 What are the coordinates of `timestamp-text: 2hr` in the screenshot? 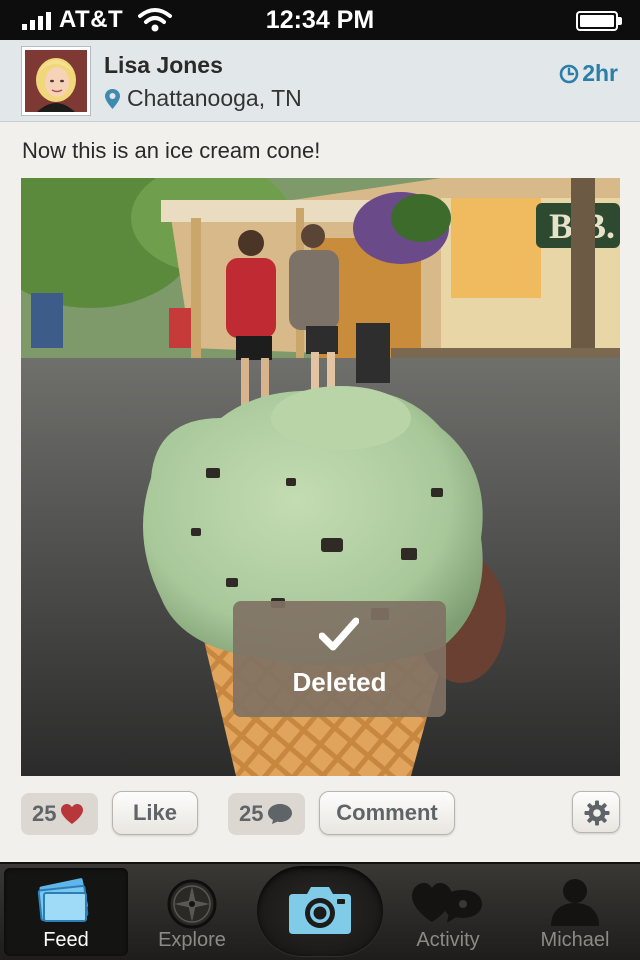 It's located at (600, 73).